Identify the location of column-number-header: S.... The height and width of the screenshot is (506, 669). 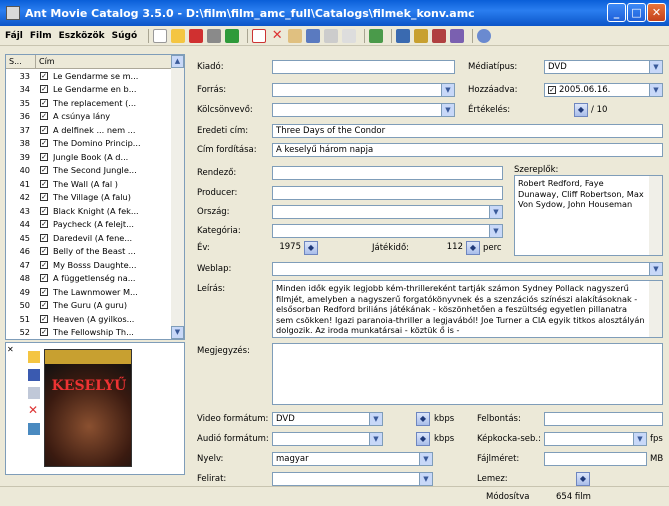
(21, 61).